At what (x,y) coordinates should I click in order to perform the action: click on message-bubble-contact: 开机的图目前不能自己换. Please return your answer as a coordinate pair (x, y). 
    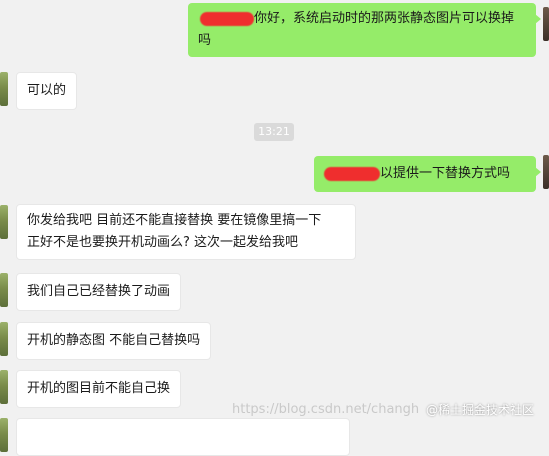
    Looking at the image, I should click on (99, 389).